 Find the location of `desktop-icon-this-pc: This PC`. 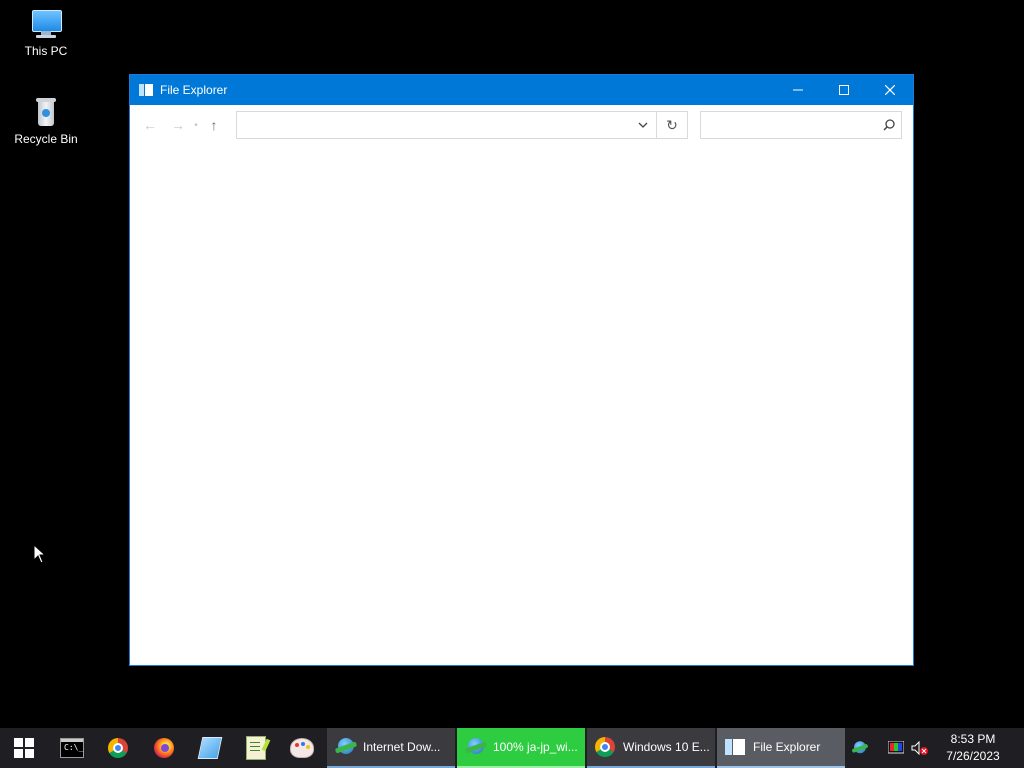

desktop-icon-this-pc: This PC is located at coordinates (46, 33).